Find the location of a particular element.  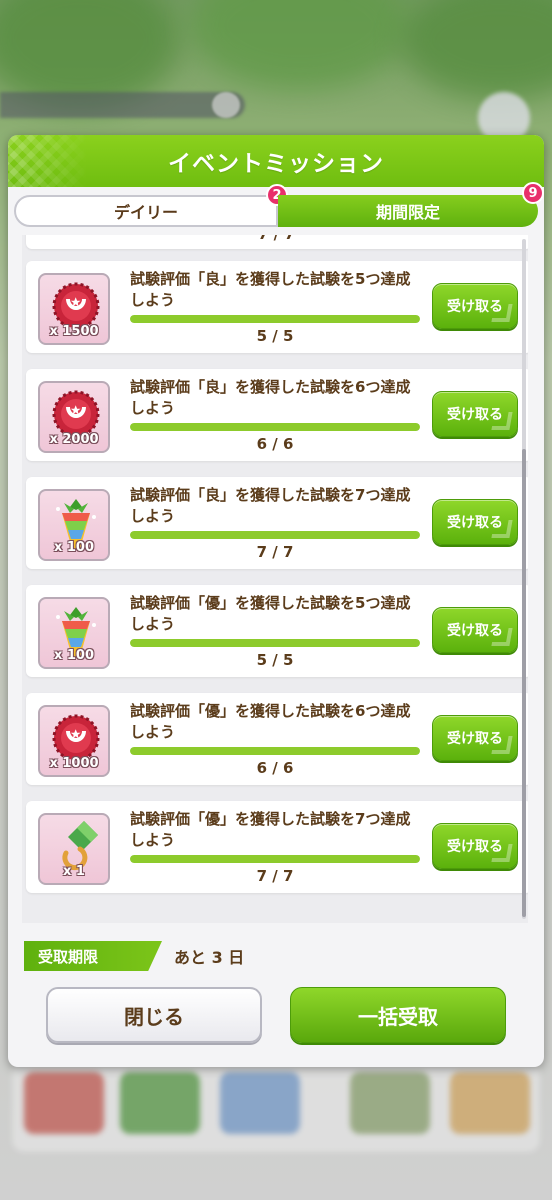

close-button: 閉じる is located at coordinates (154, 1015).